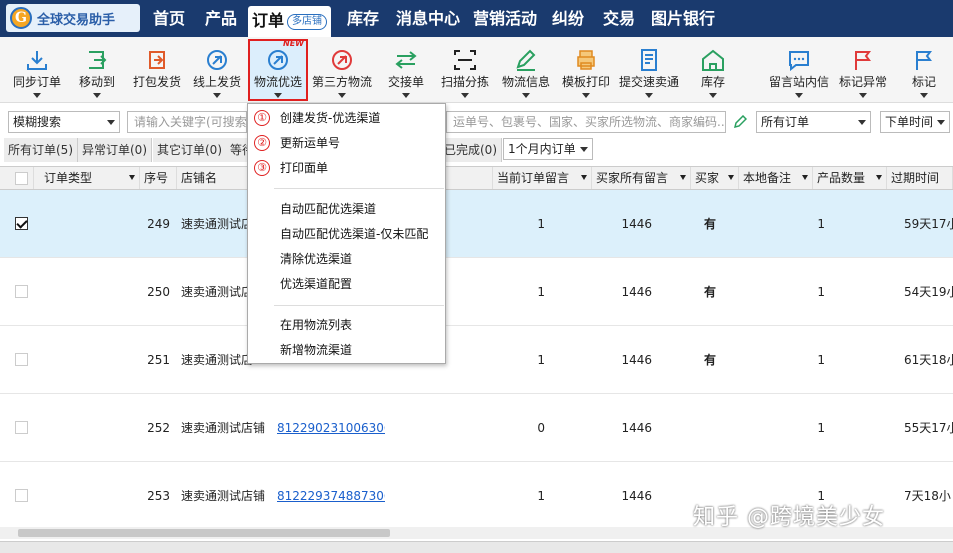  Describe the element at coordinates (346, 143) in the screenshot. I see `menu-update-tracking: ② 更新运单号` at that location.